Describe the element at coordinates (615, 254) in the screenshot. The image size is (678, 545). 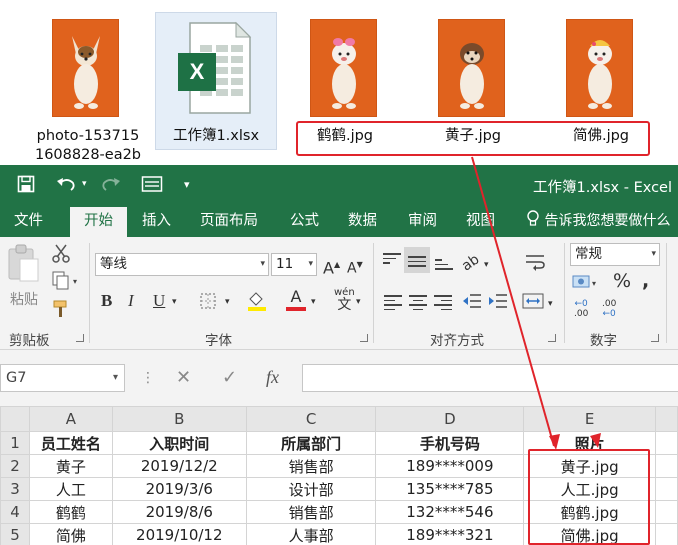
I see `number-format-combo: 常规 ▾` at that location.